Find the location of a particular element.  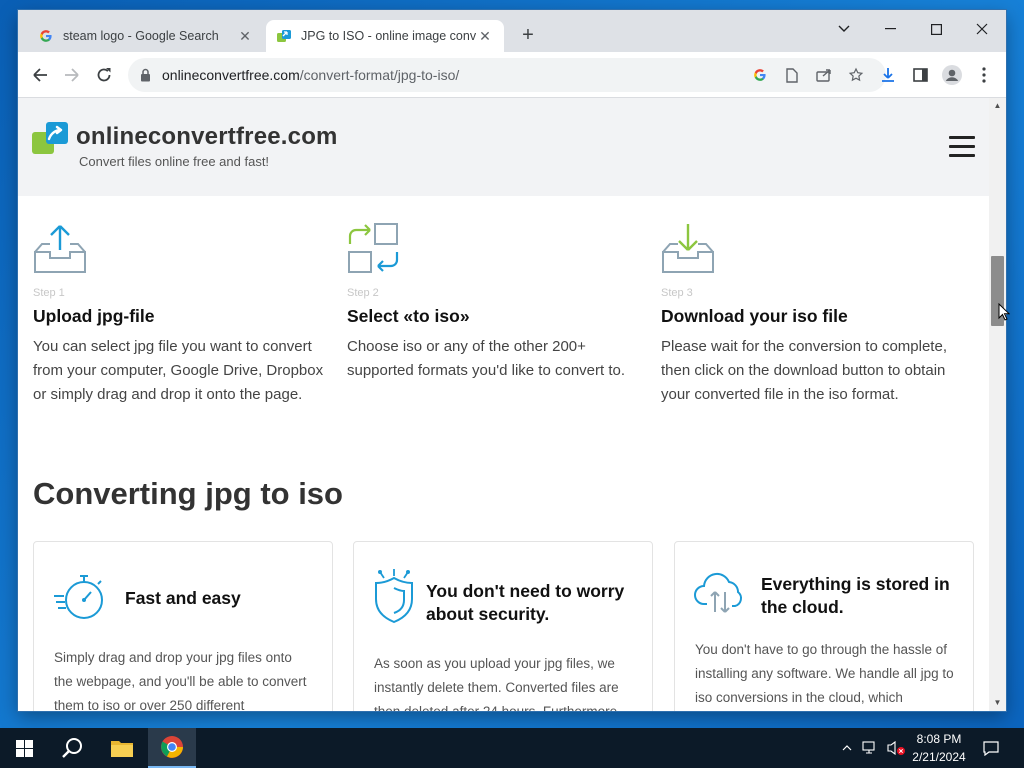

share-icon is located at coordinates (824, 75).